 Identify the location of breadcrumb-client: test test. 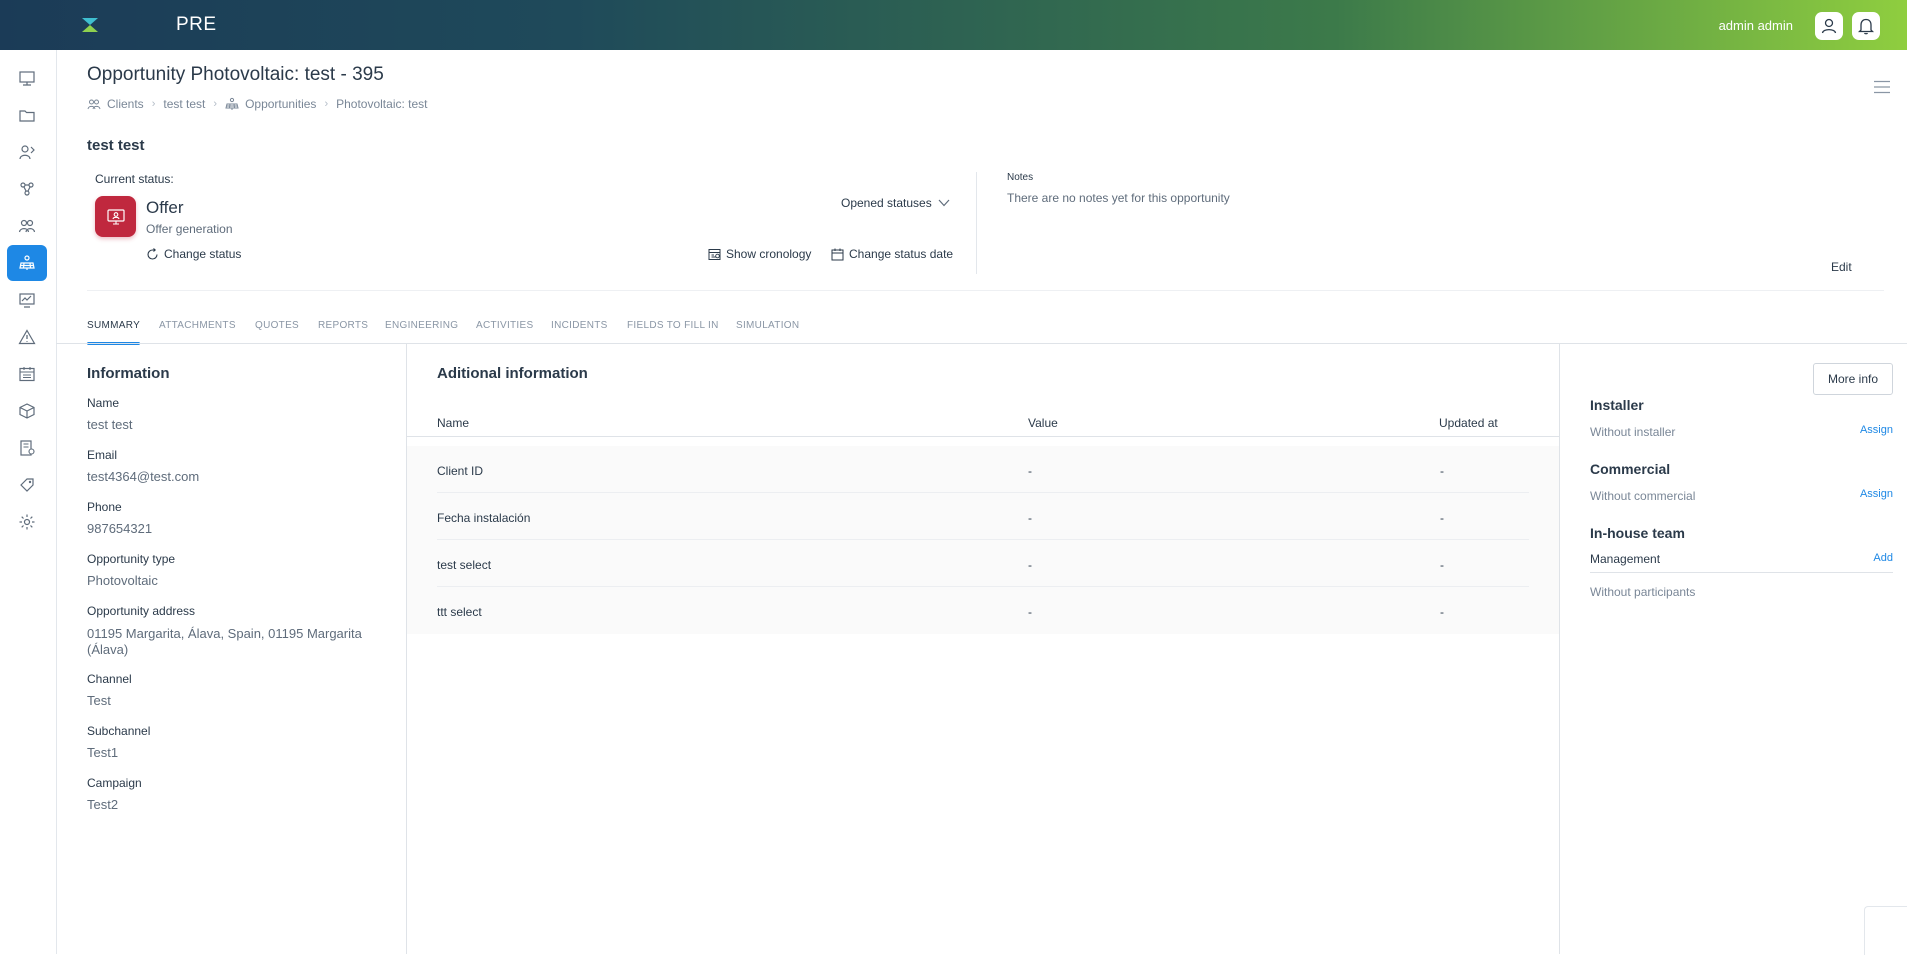
(184, 104).